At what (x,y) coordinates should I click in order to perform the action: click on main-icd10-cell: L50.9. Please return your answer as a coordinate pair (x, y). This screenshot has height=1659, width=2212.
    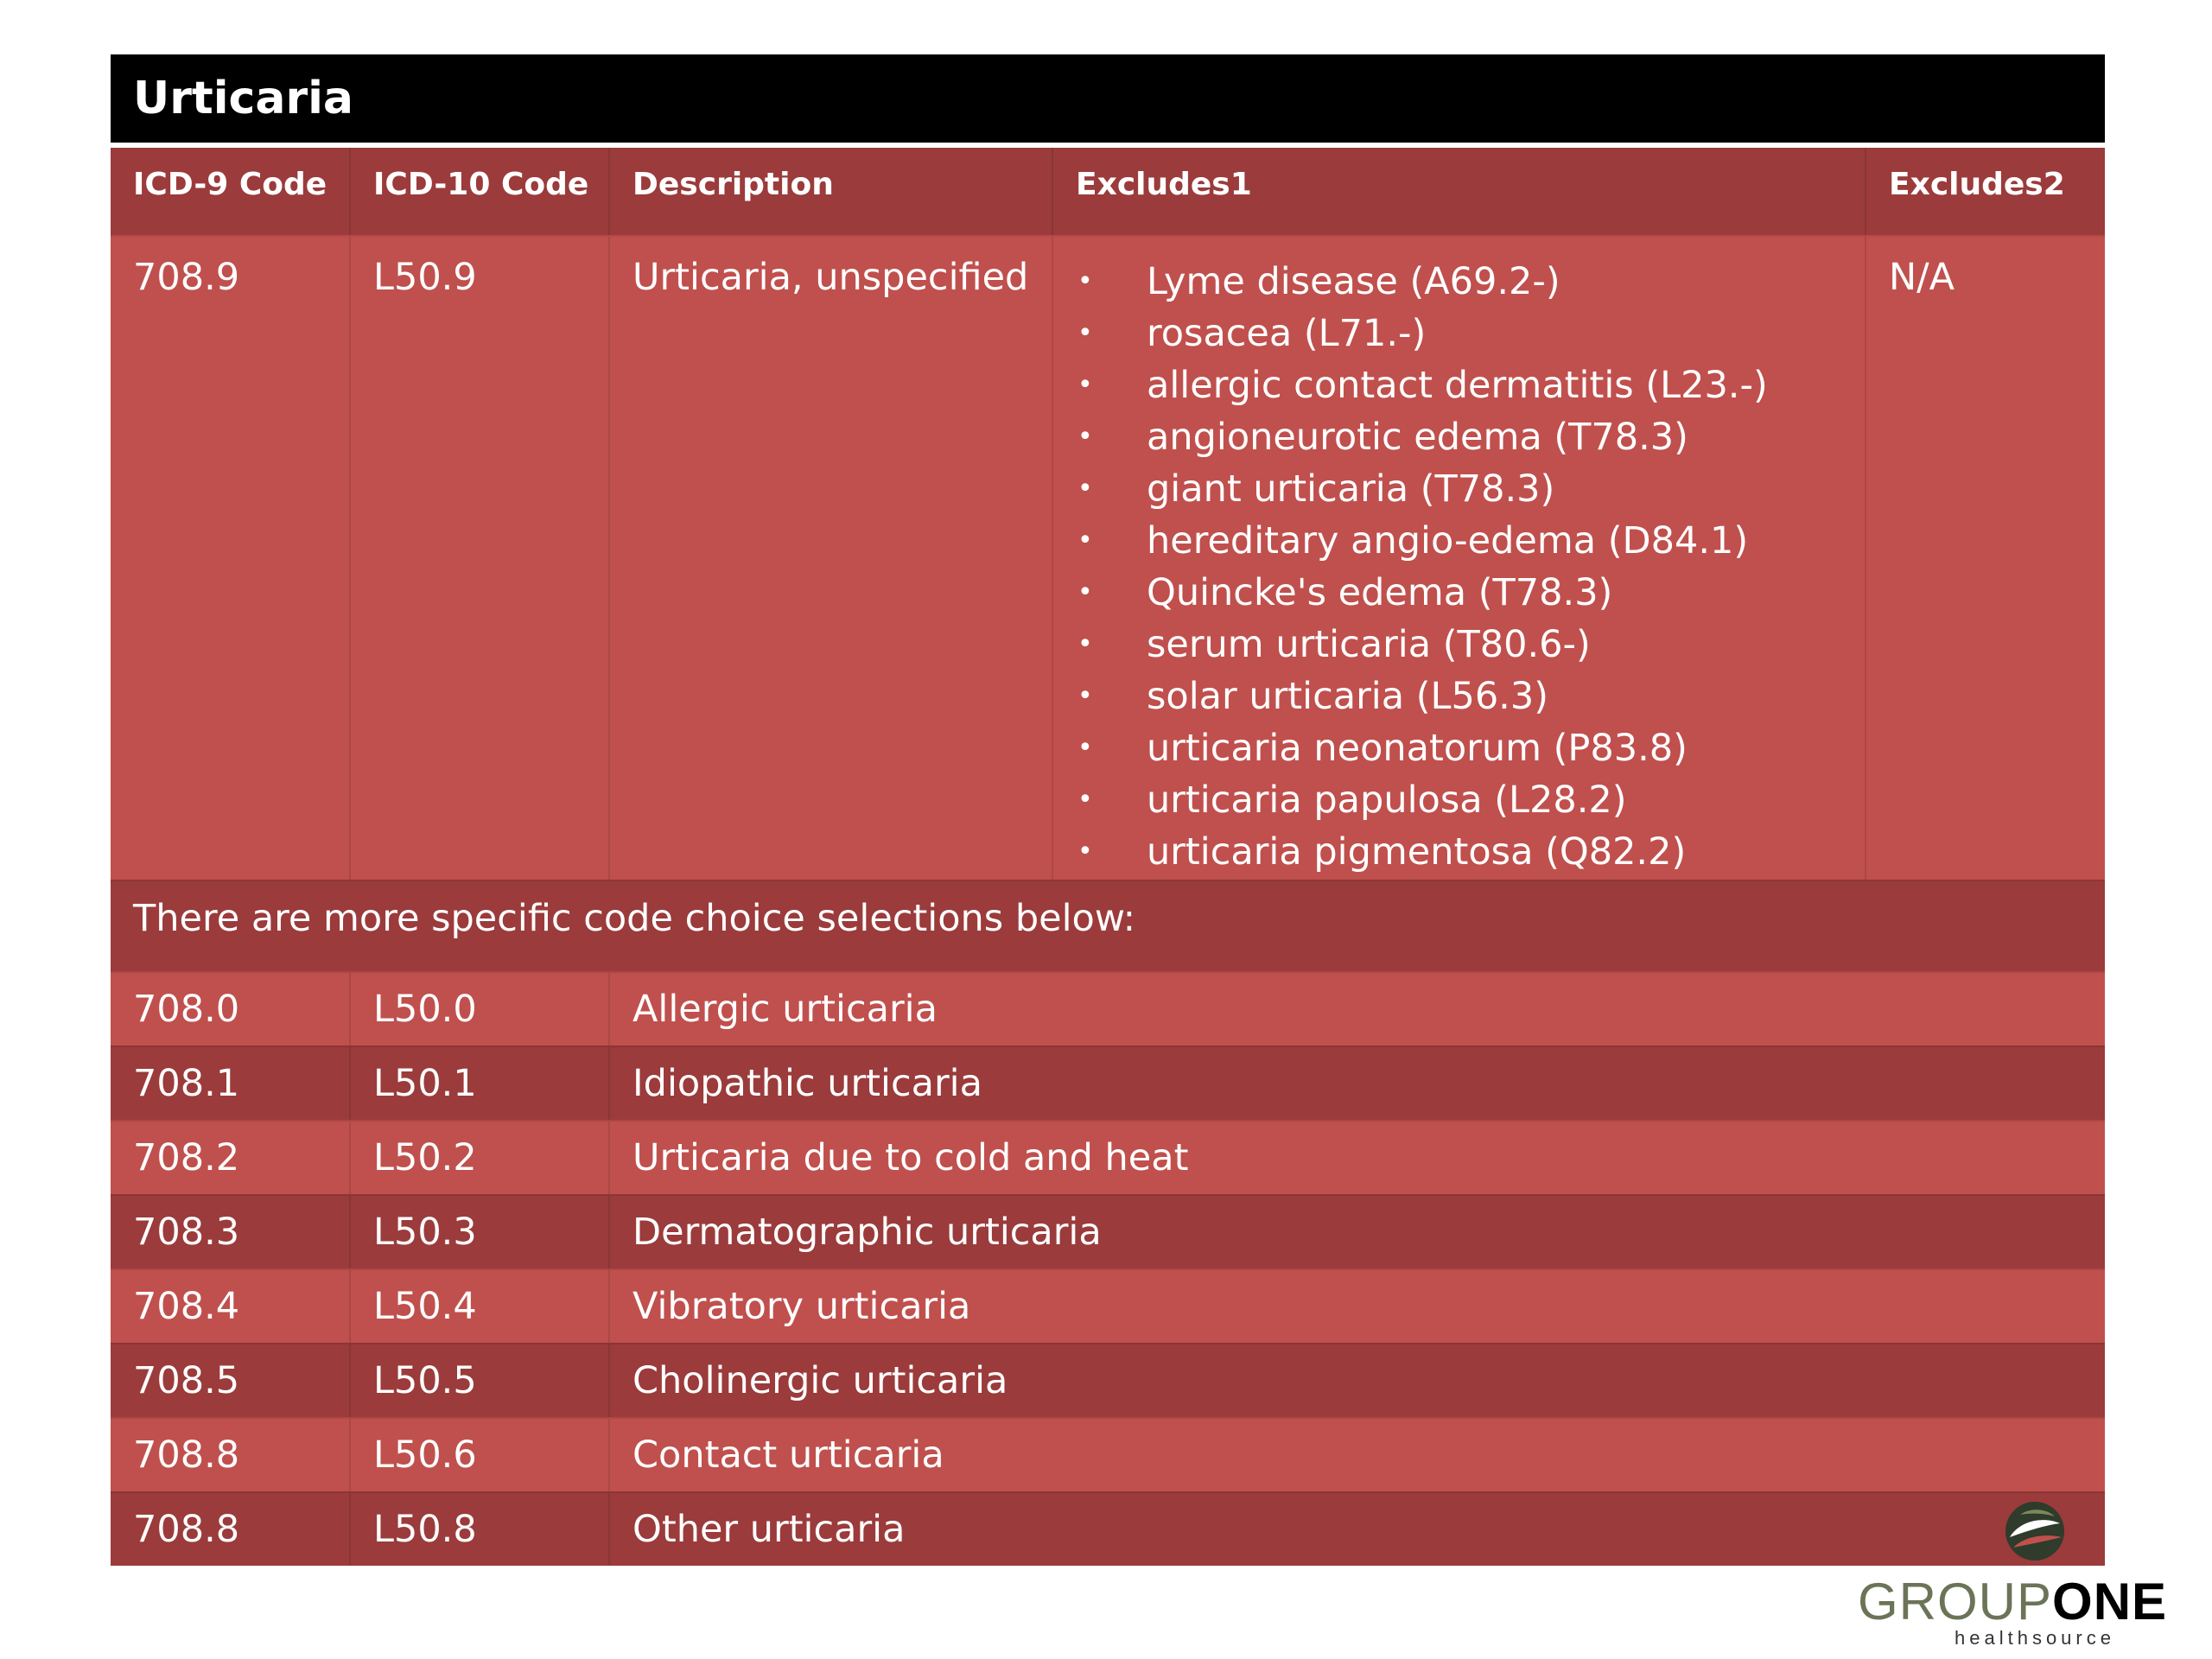
    Looking at the image, I should click on (480, 558).